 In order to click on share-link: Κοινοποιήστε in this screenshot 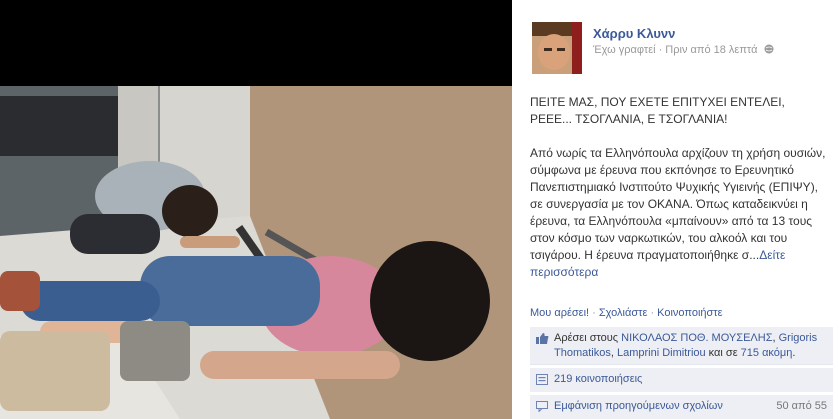, I will do `click(689, 313)`.